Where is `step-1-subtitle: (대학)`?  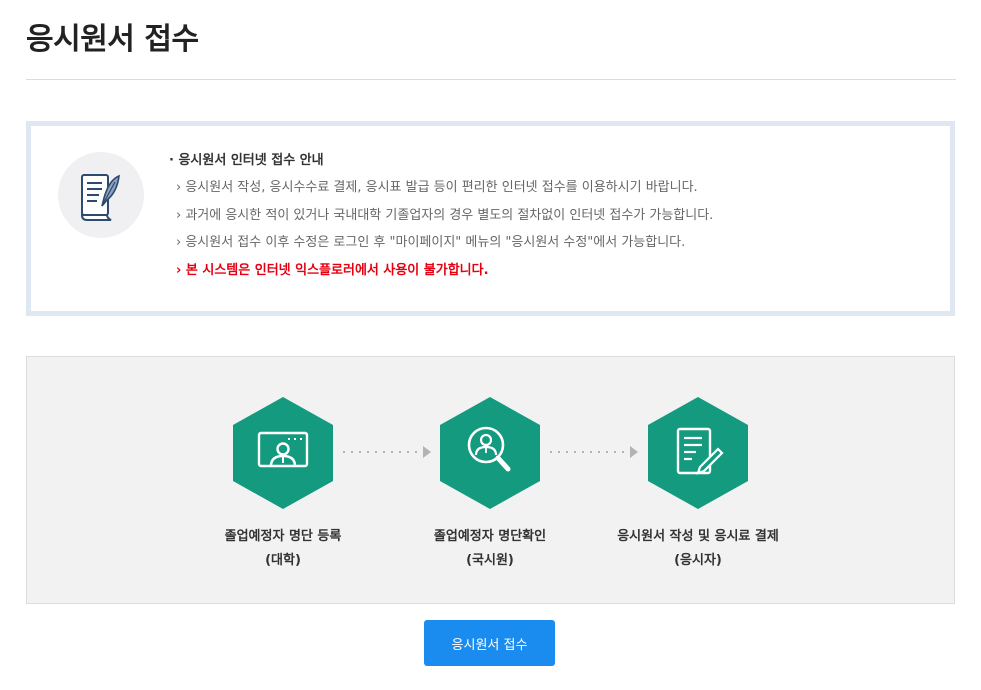
step-1-subtitle: (대학) is located at coordinates (283, 560).